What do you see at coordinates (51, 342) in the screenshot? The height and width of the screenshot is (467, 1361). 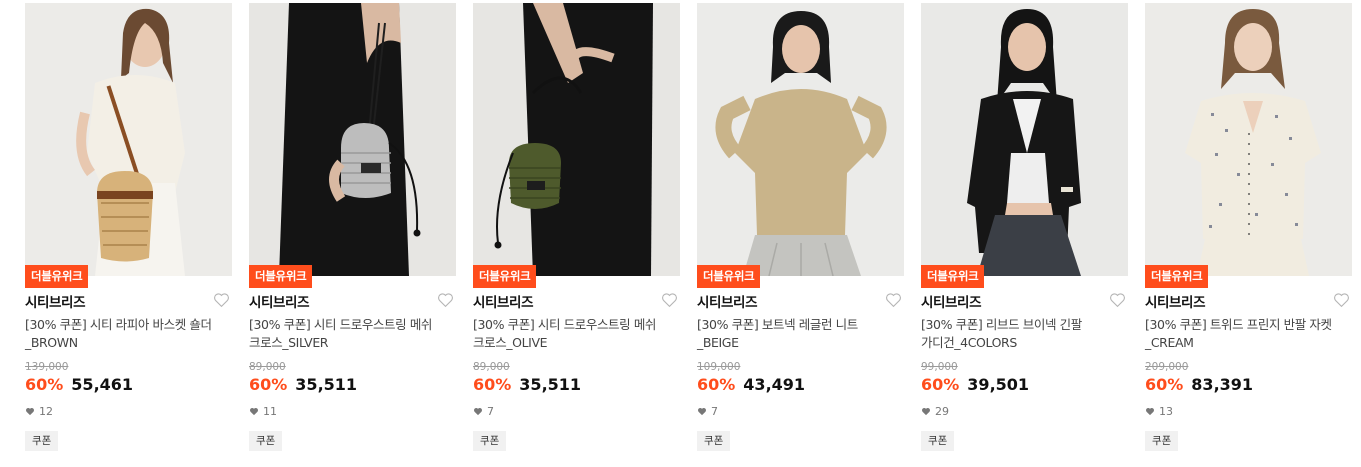 I see `product-name-line2: _BROWN` at bounding box center [51, 342].